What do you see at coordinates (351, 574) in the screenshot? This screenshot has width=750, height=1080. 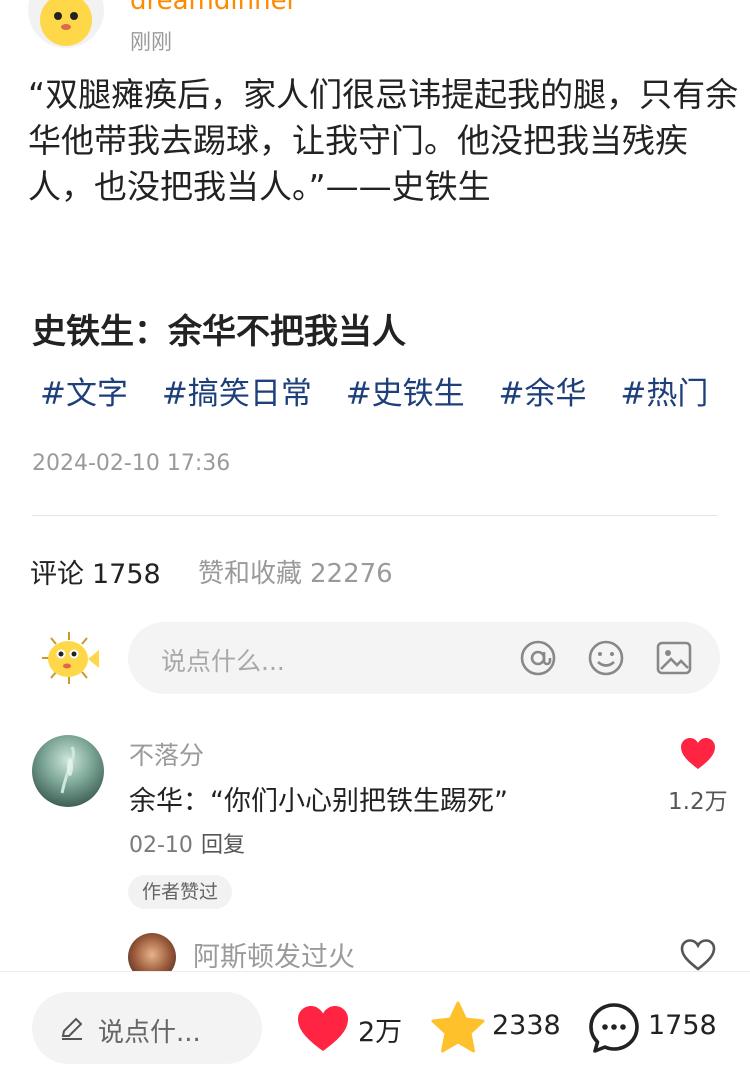 I see `likes-collects-count: 22276` at bounding box center [351, 574].